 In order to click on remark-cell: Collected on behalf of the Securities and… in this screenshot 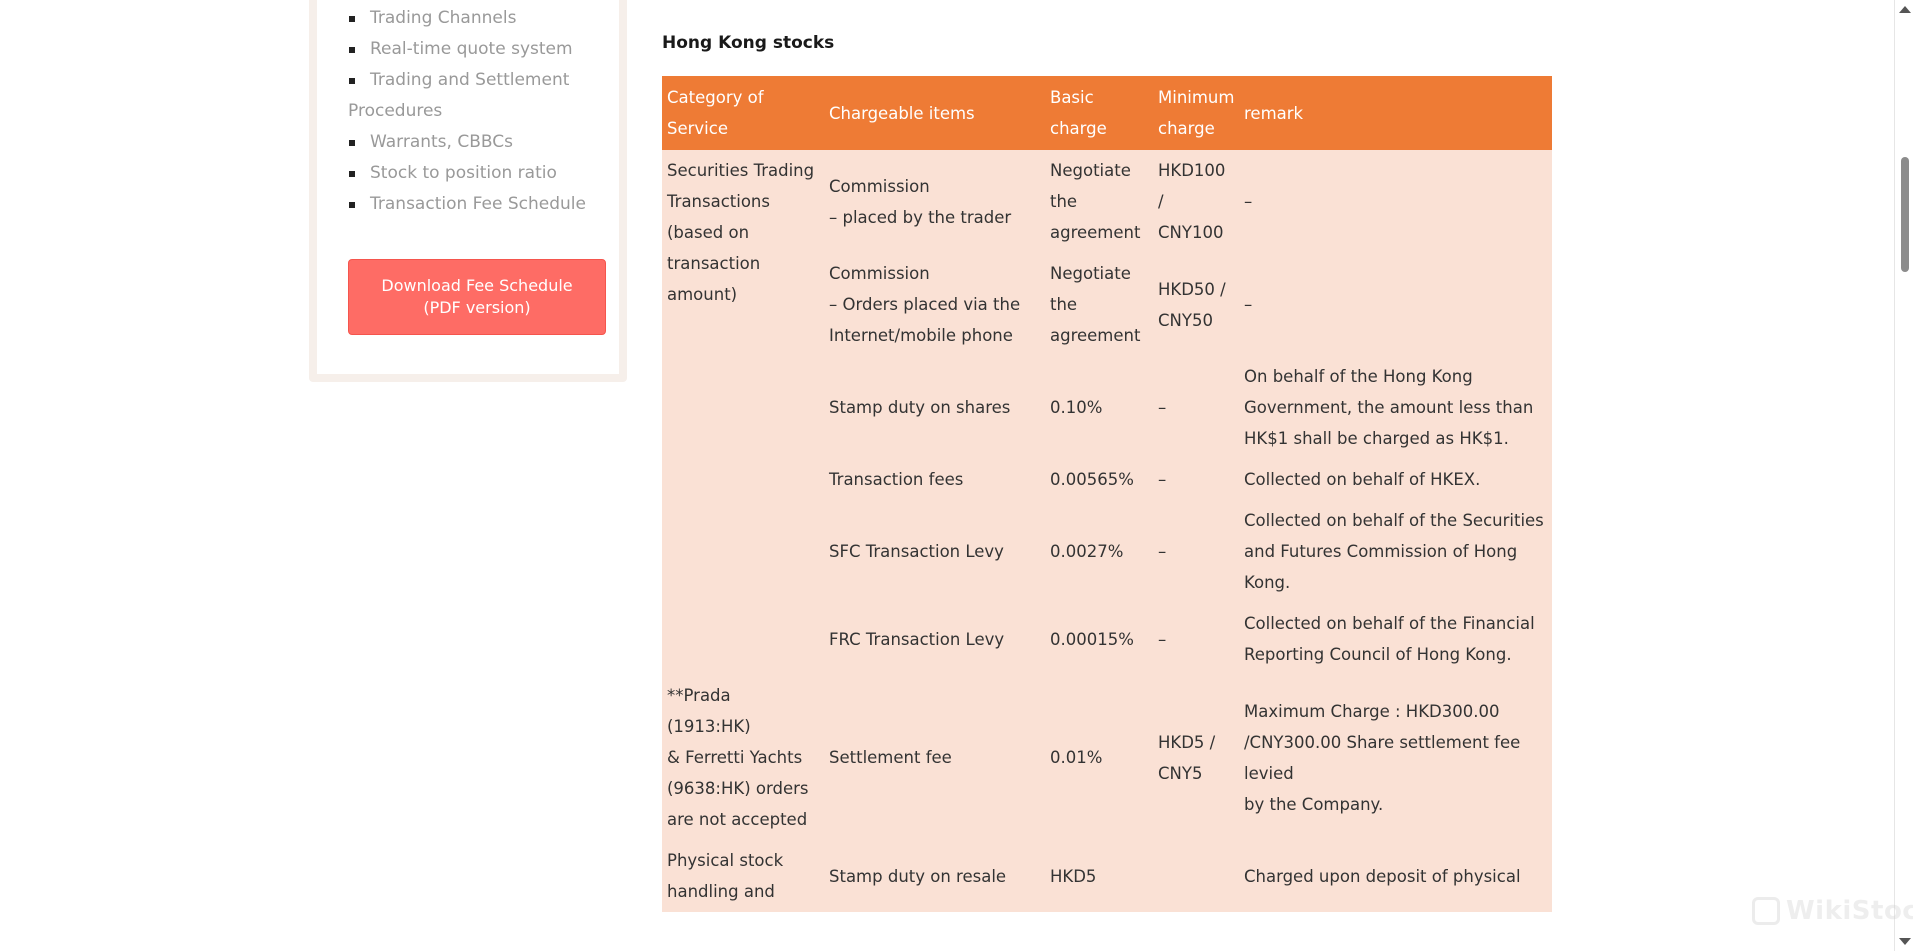, I will do `click(1395, 551)`.